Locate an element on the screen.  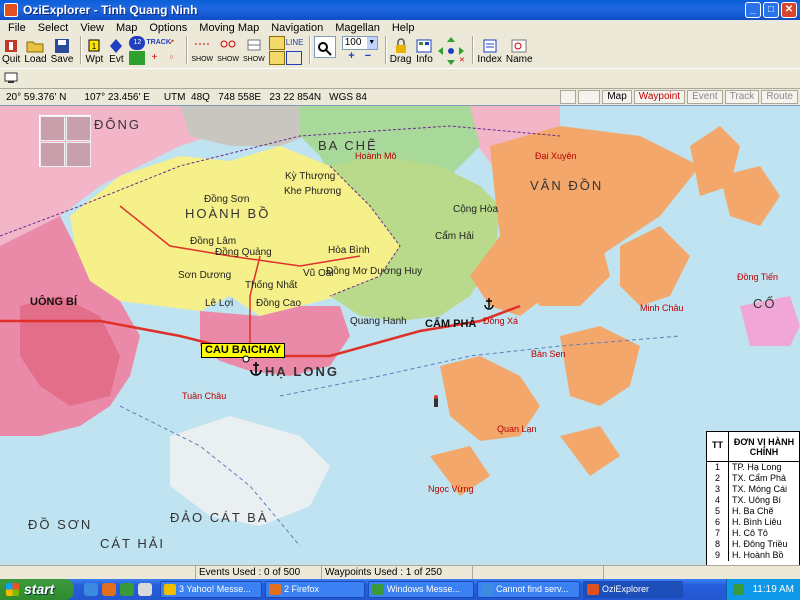
title-bar: OziExplorer - Tinh Quang Ninh _ □ ✕ is located at coordinates (400, 10).